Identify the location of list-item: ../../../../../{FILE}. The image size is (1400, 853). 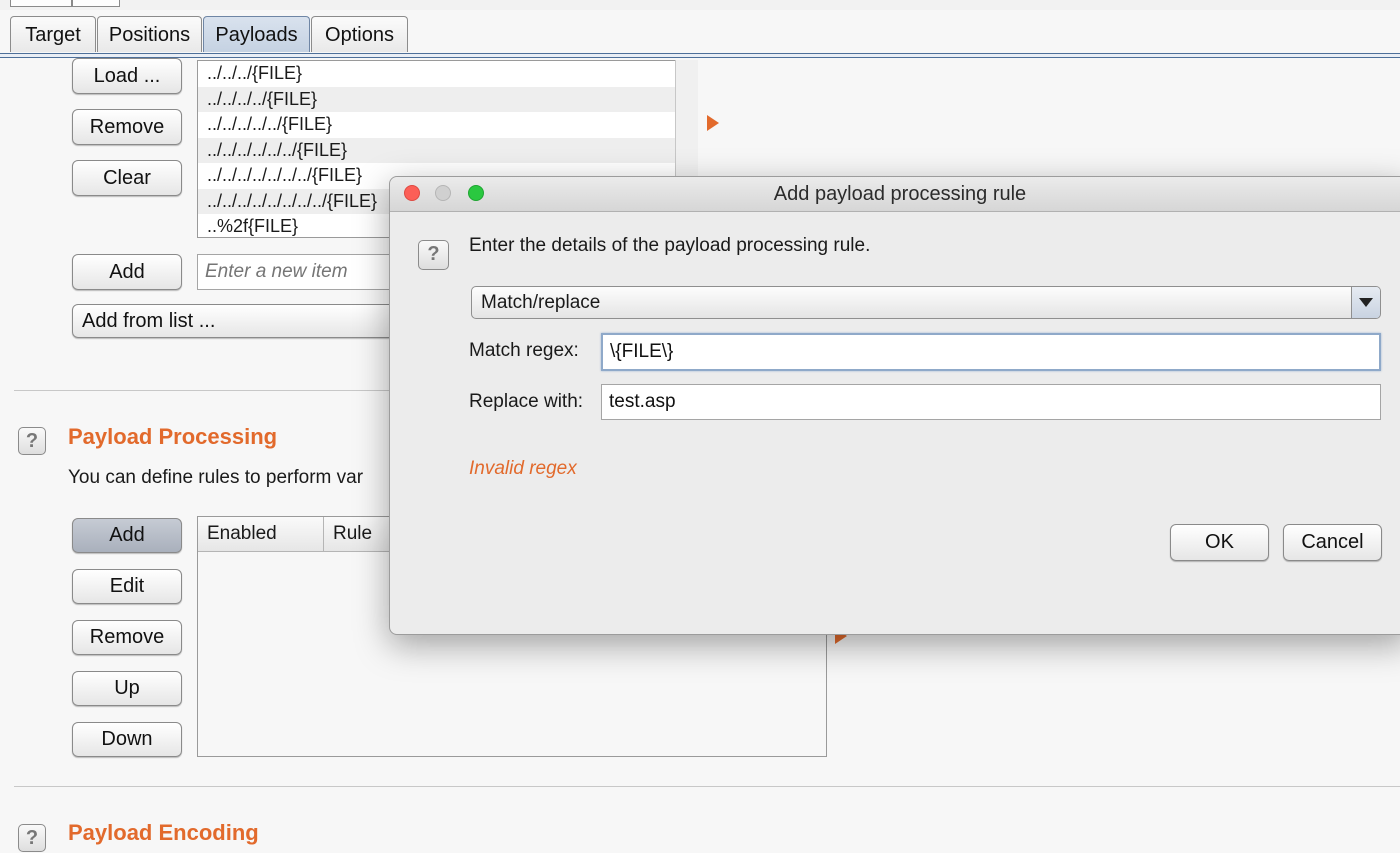
(447, 125).